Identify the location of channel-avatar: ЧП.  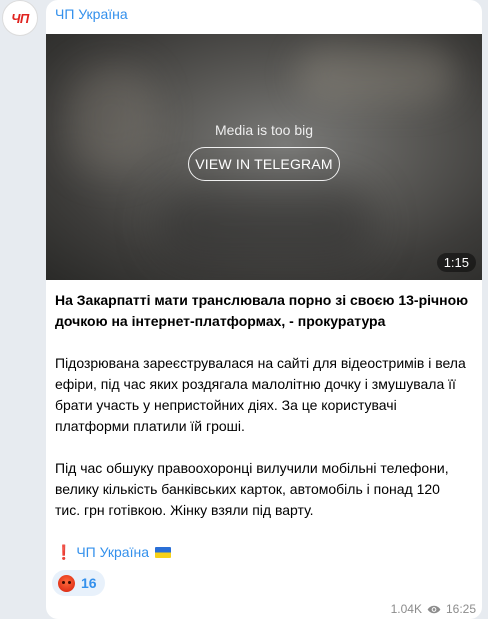
(20, 18).